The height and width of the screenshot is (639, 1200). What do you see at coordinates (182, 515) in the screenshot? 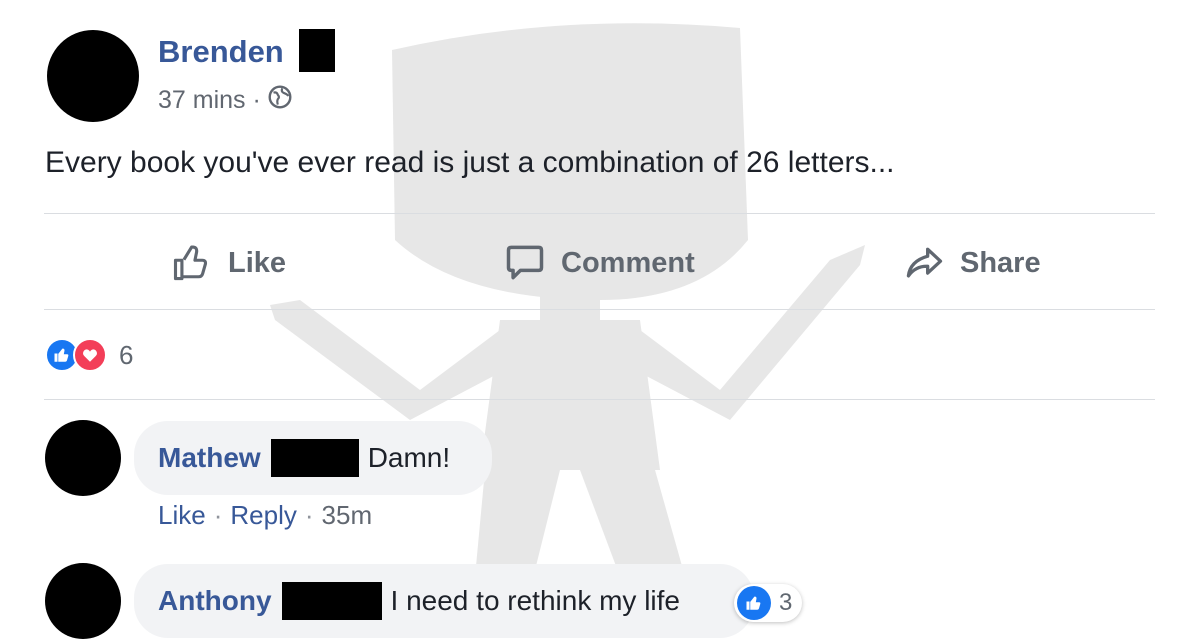
I see `comment-like-link: Like` at bounding box center [182, 515].